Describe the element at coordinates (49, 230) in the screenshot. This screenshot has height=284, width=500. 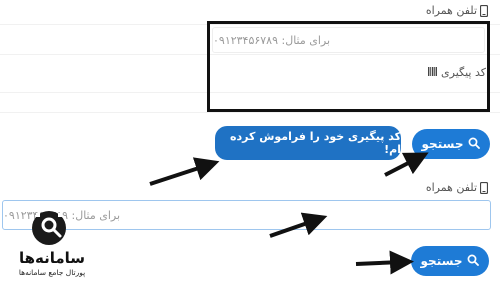
I see `logo-emblem-icon` at that location.